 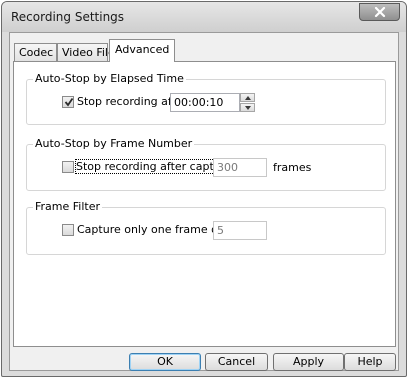 I want to click on frame-count-input: 300, so click(x=240, y=167).